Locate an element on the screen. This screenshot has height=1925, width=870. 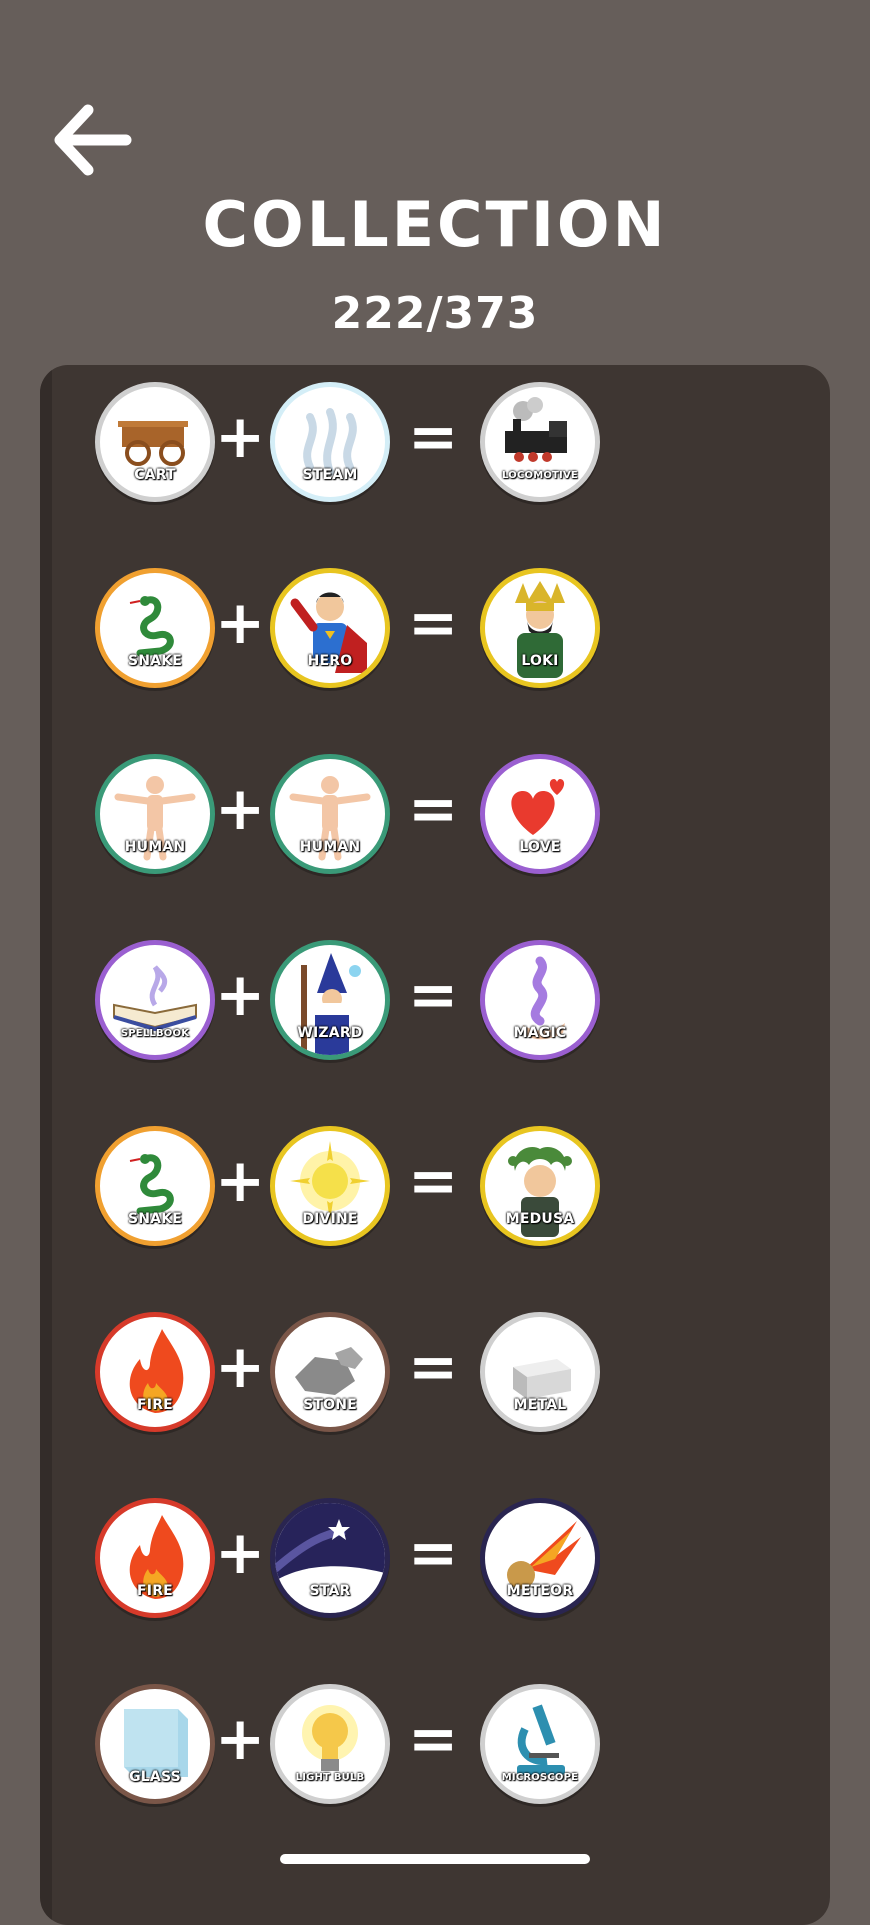
recipe-row: GLASS + LIGHT BULB = MICROSCOPE is located at coordinates (435, 1744).